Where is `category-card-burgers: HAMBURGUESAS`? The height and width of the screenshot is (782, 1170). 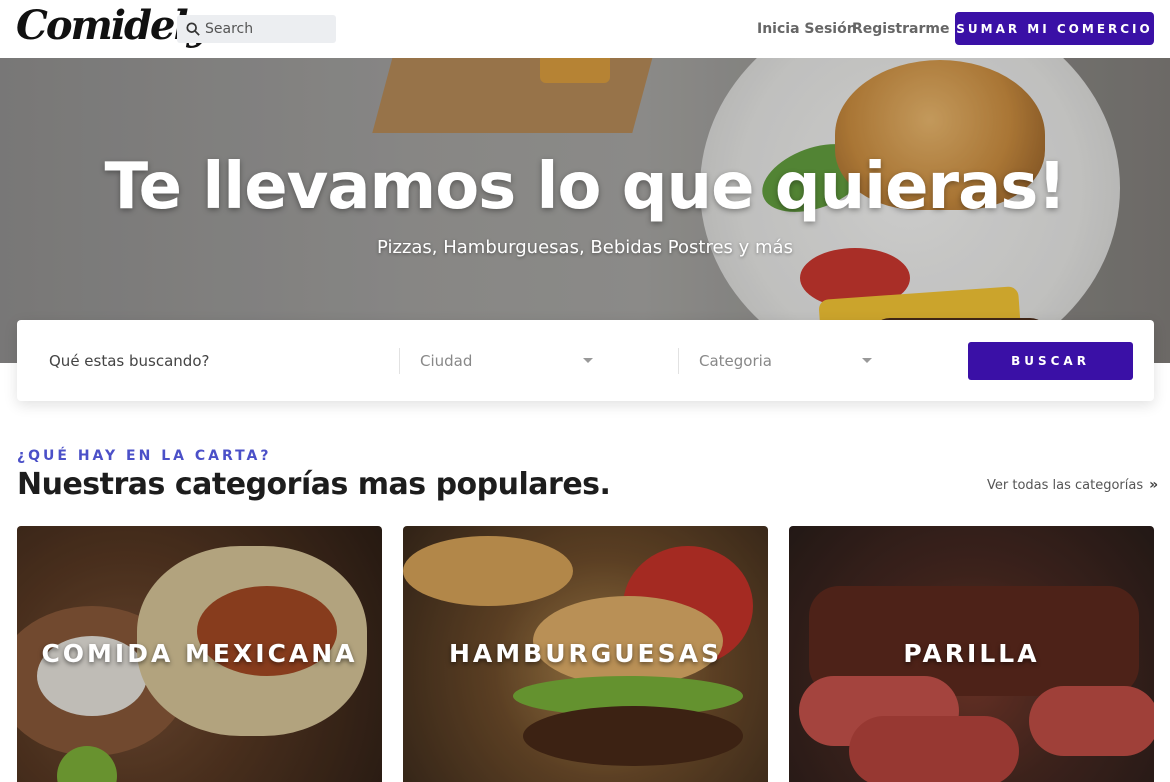 category-card-burgers: HAMBURGUESAS is located at coordinates (585, 654).